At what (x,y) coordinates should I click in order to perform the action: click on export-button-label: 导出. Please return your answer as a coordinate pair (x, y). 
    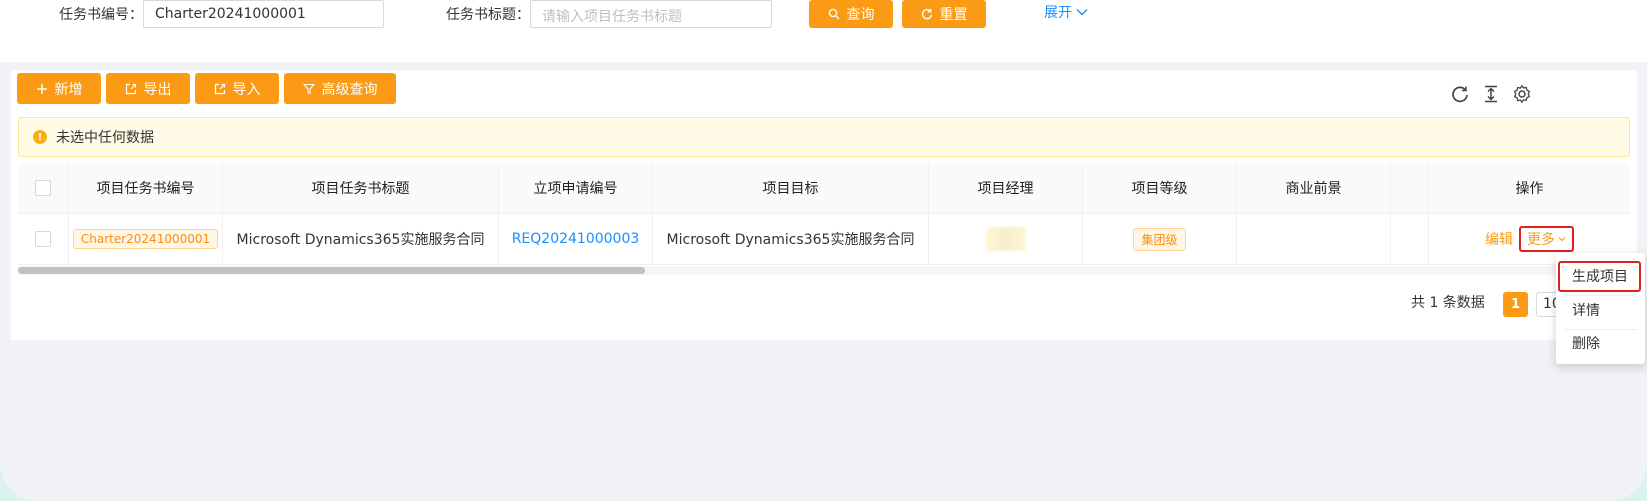
    Looking at the image, I should click on (157, 89).